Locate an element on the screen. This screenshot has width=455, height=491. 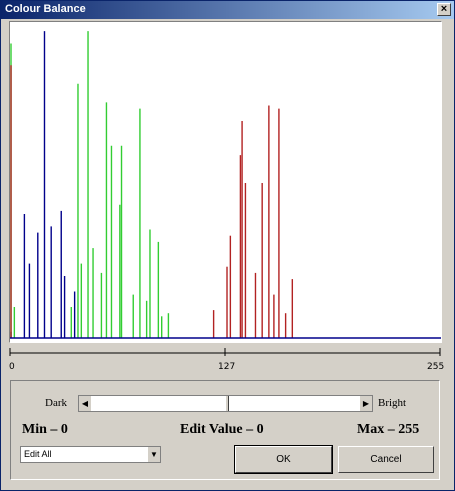
slider-thumb is located at coordinates (227, 403).